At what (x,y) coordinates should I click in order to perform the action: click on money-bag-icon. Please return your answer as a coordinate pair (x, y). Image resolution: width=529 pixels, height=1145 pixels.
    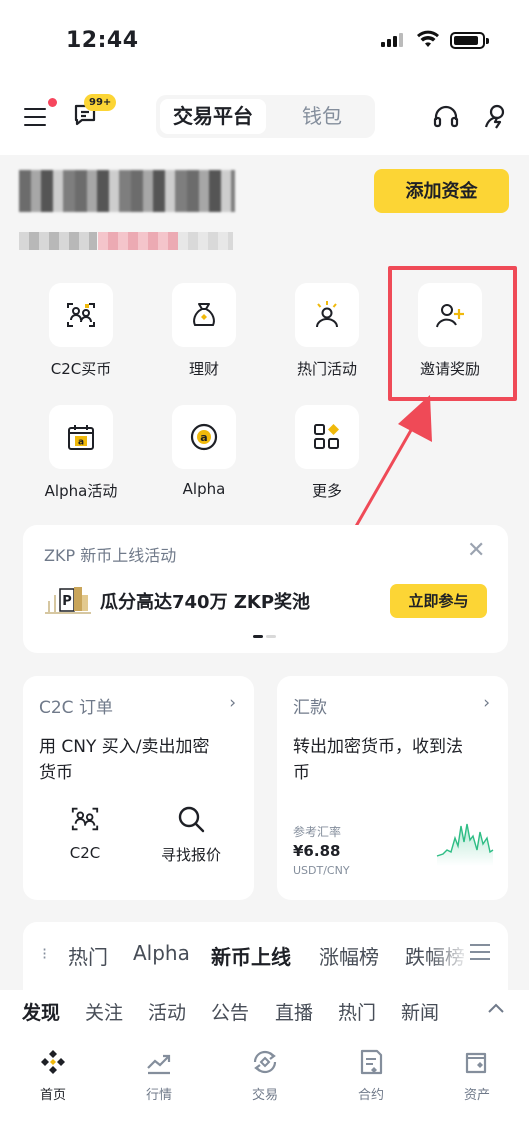
    Looking at the image, I should click on (204, 315).